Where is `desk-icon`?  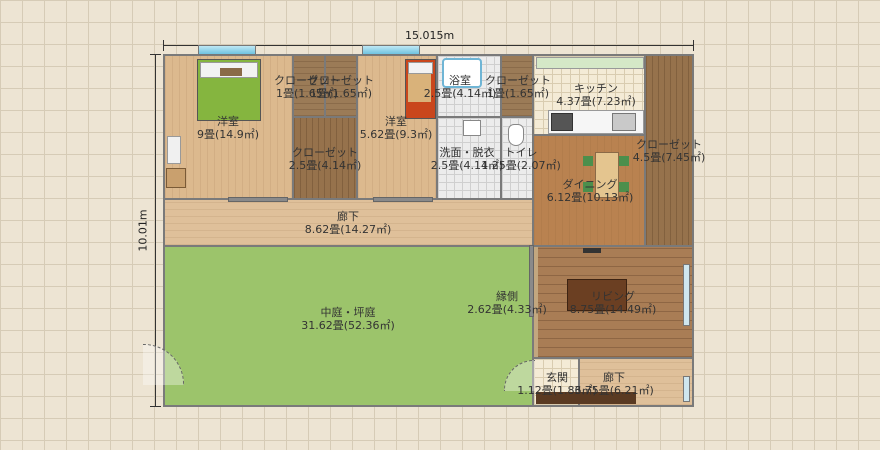 desk-icon is located at coordinates (174, 150).